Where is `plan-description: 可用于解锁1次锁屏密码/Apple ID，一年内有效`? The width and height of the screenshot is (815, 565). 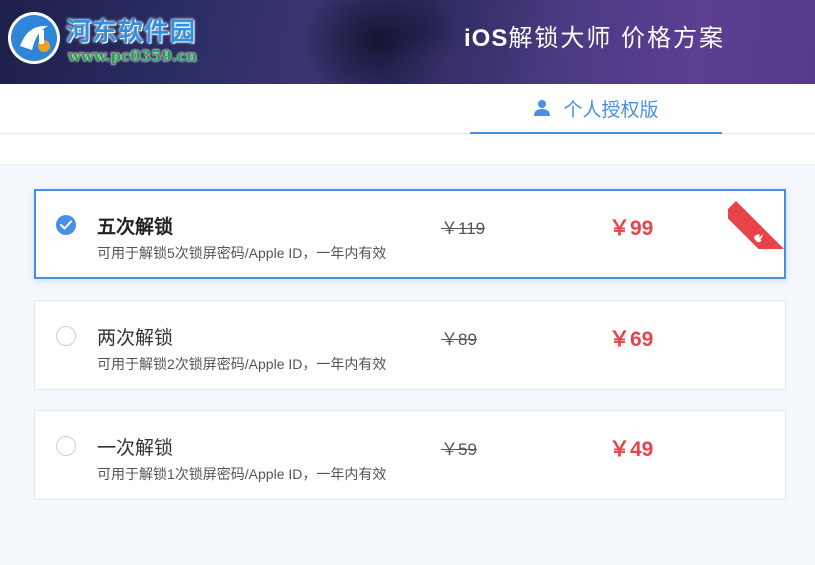 plan-description: 可用于解锁1次锁屏密码/Apple ID，一年内有效 is located at coordinates (242, 474).